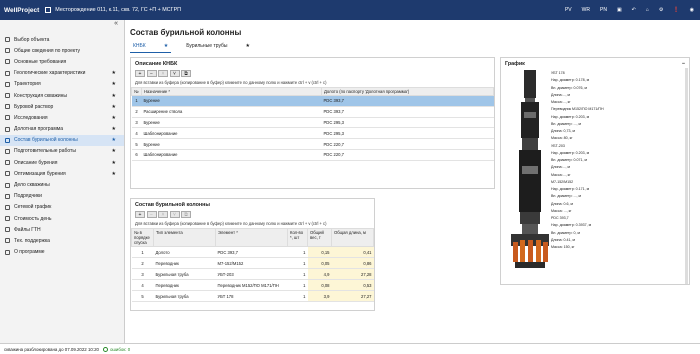 Image resolution: width=700 pixels, height=354 pixels. What do you see at coordinates (151, 73) in the screenshot?
I see `remove-row-button: −` at bounding box center [151, 73].